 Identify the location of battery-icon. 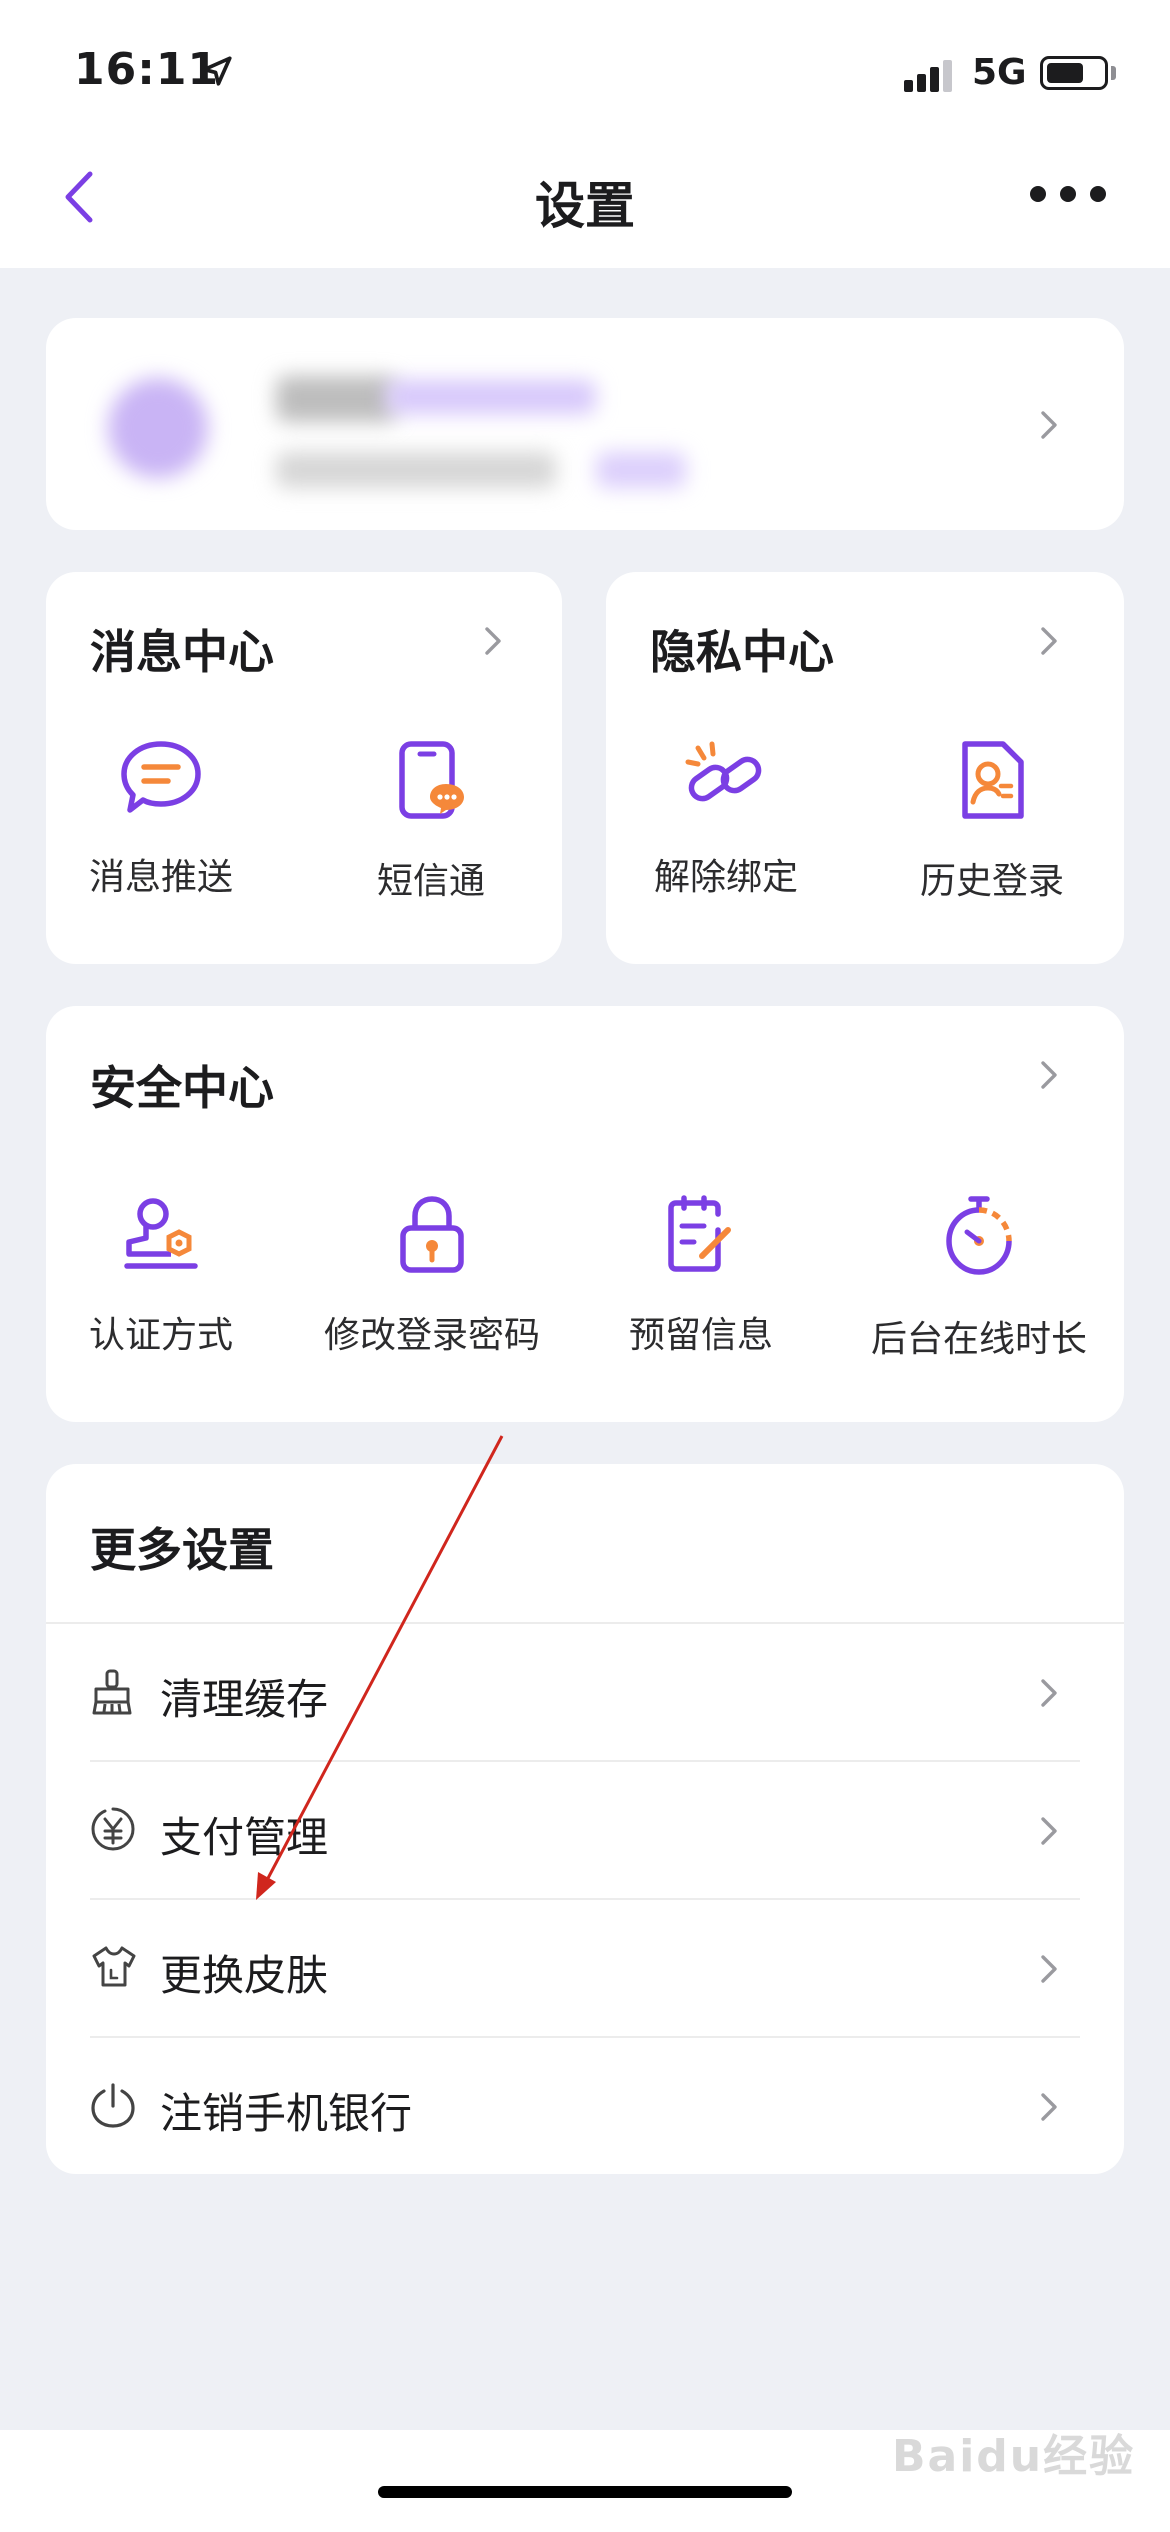
(1074, 73).